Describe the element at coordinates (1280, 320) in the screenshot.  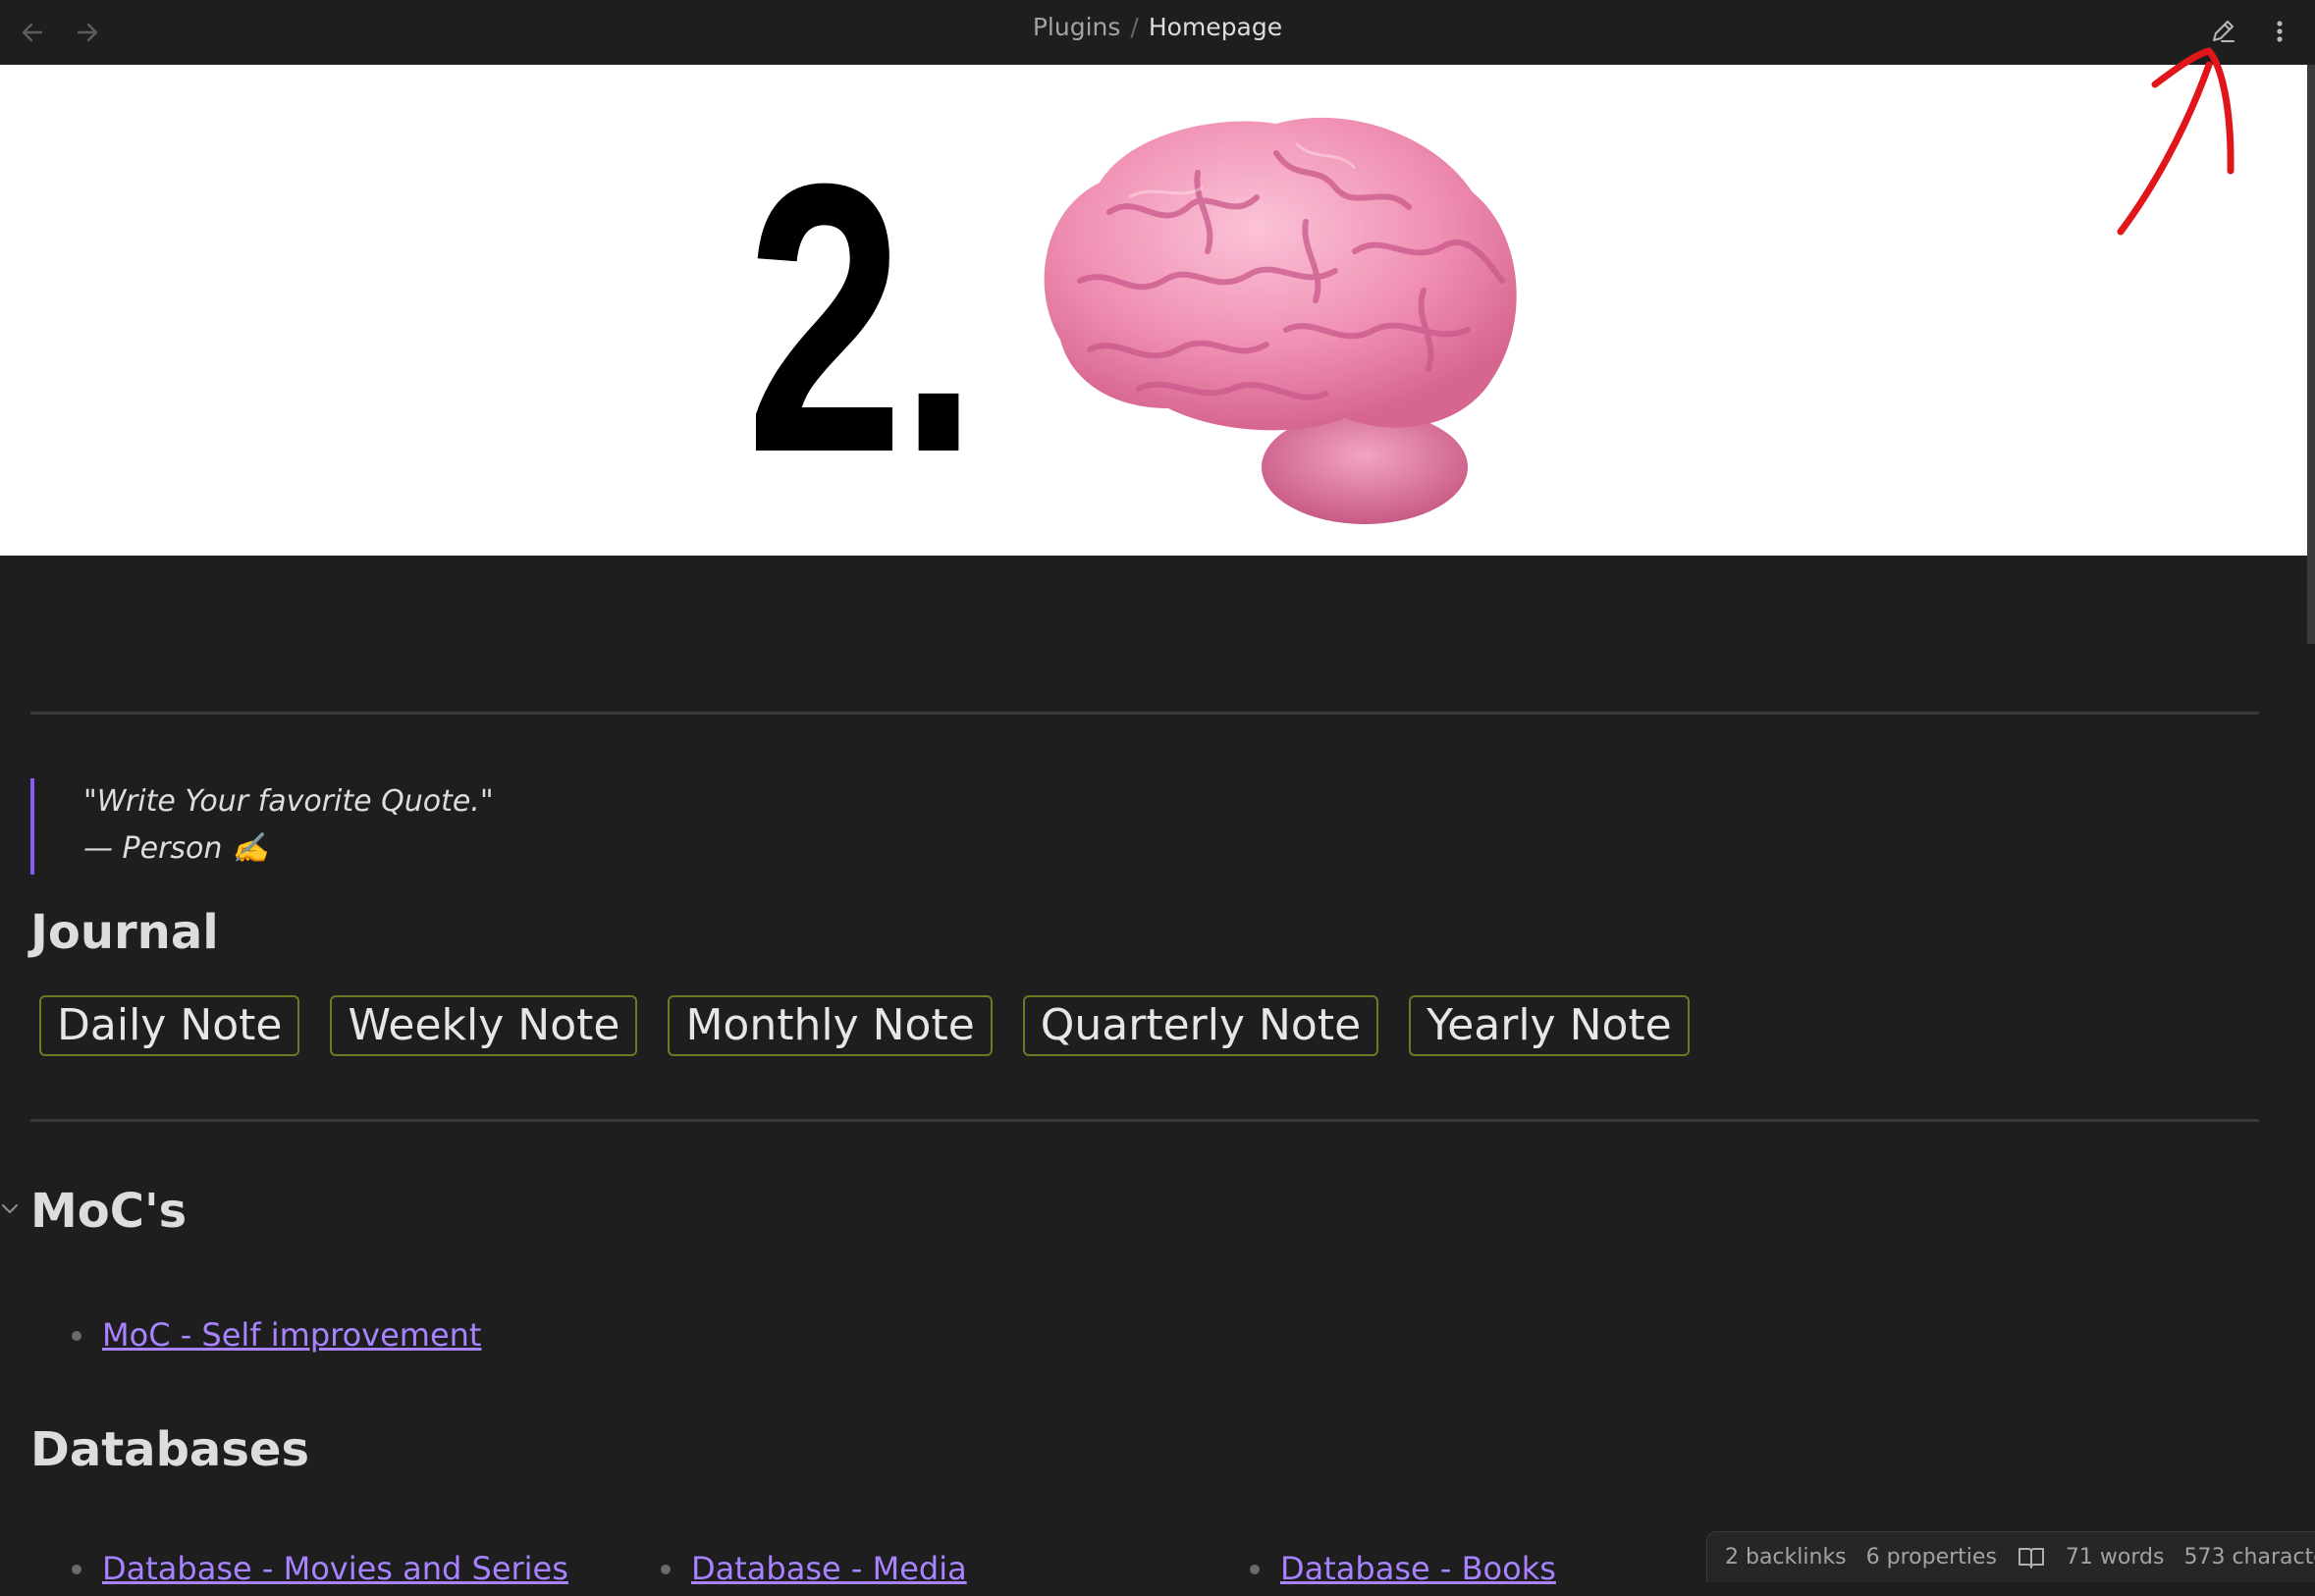
I see `brain-icon` at that location.